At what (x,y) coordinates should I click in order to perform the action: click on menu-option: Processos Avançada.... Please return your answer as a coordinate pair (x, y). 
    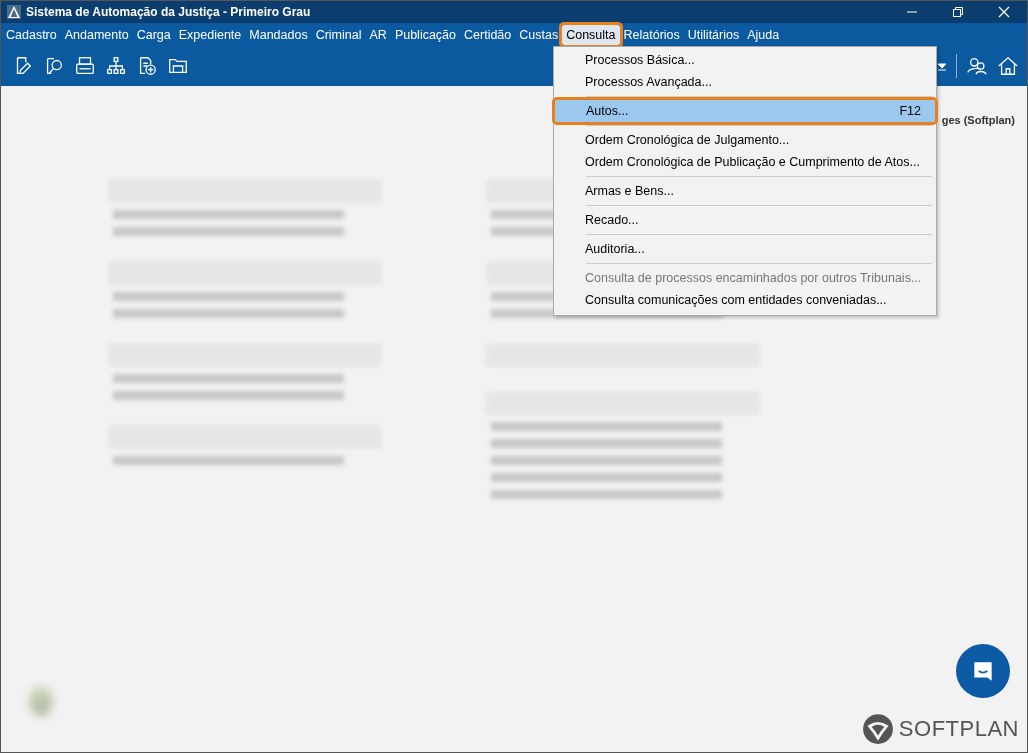
    Looking at the image, I should click on (745, 82).